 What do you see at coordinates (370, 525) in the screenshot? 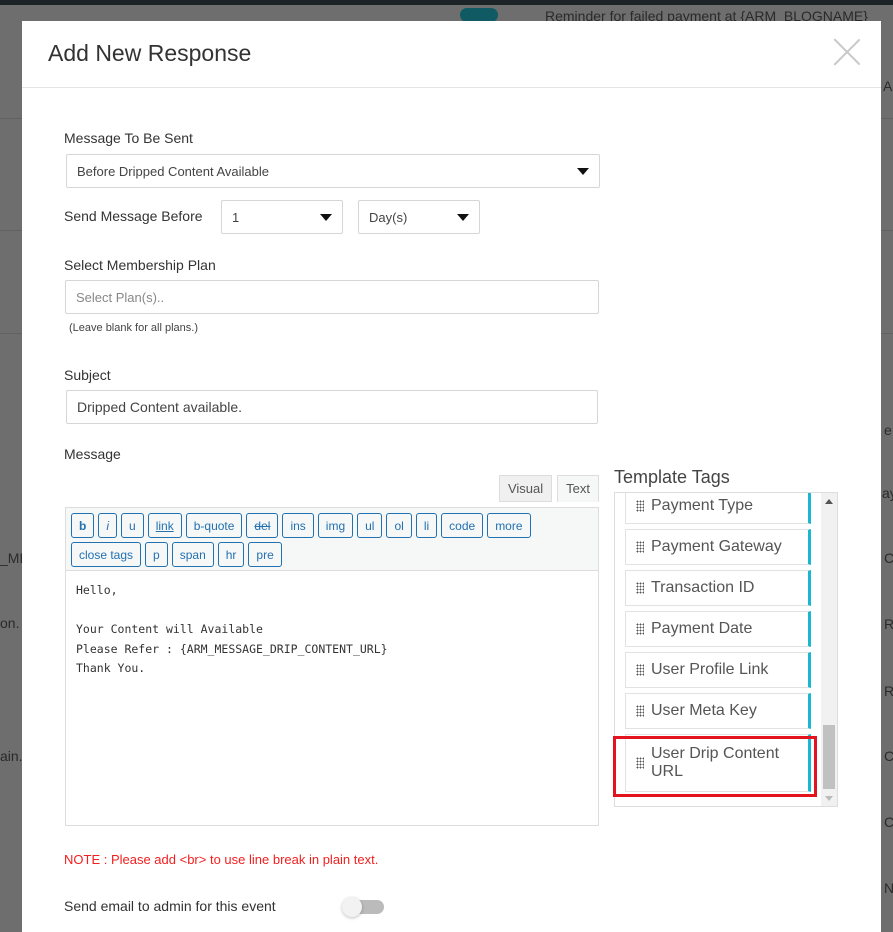
I see `ul-button: ul` at bounding box center [370, 525].